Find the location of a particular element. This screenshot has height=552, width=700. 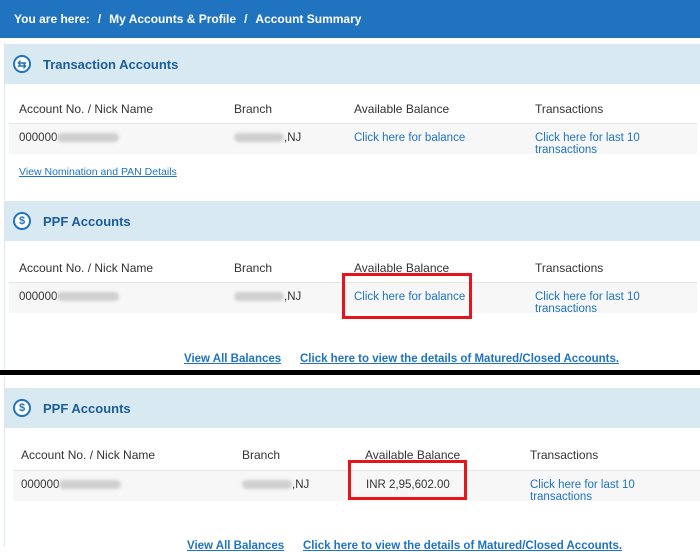

col-balance: Available Balance is located at coordinates (402, 109).